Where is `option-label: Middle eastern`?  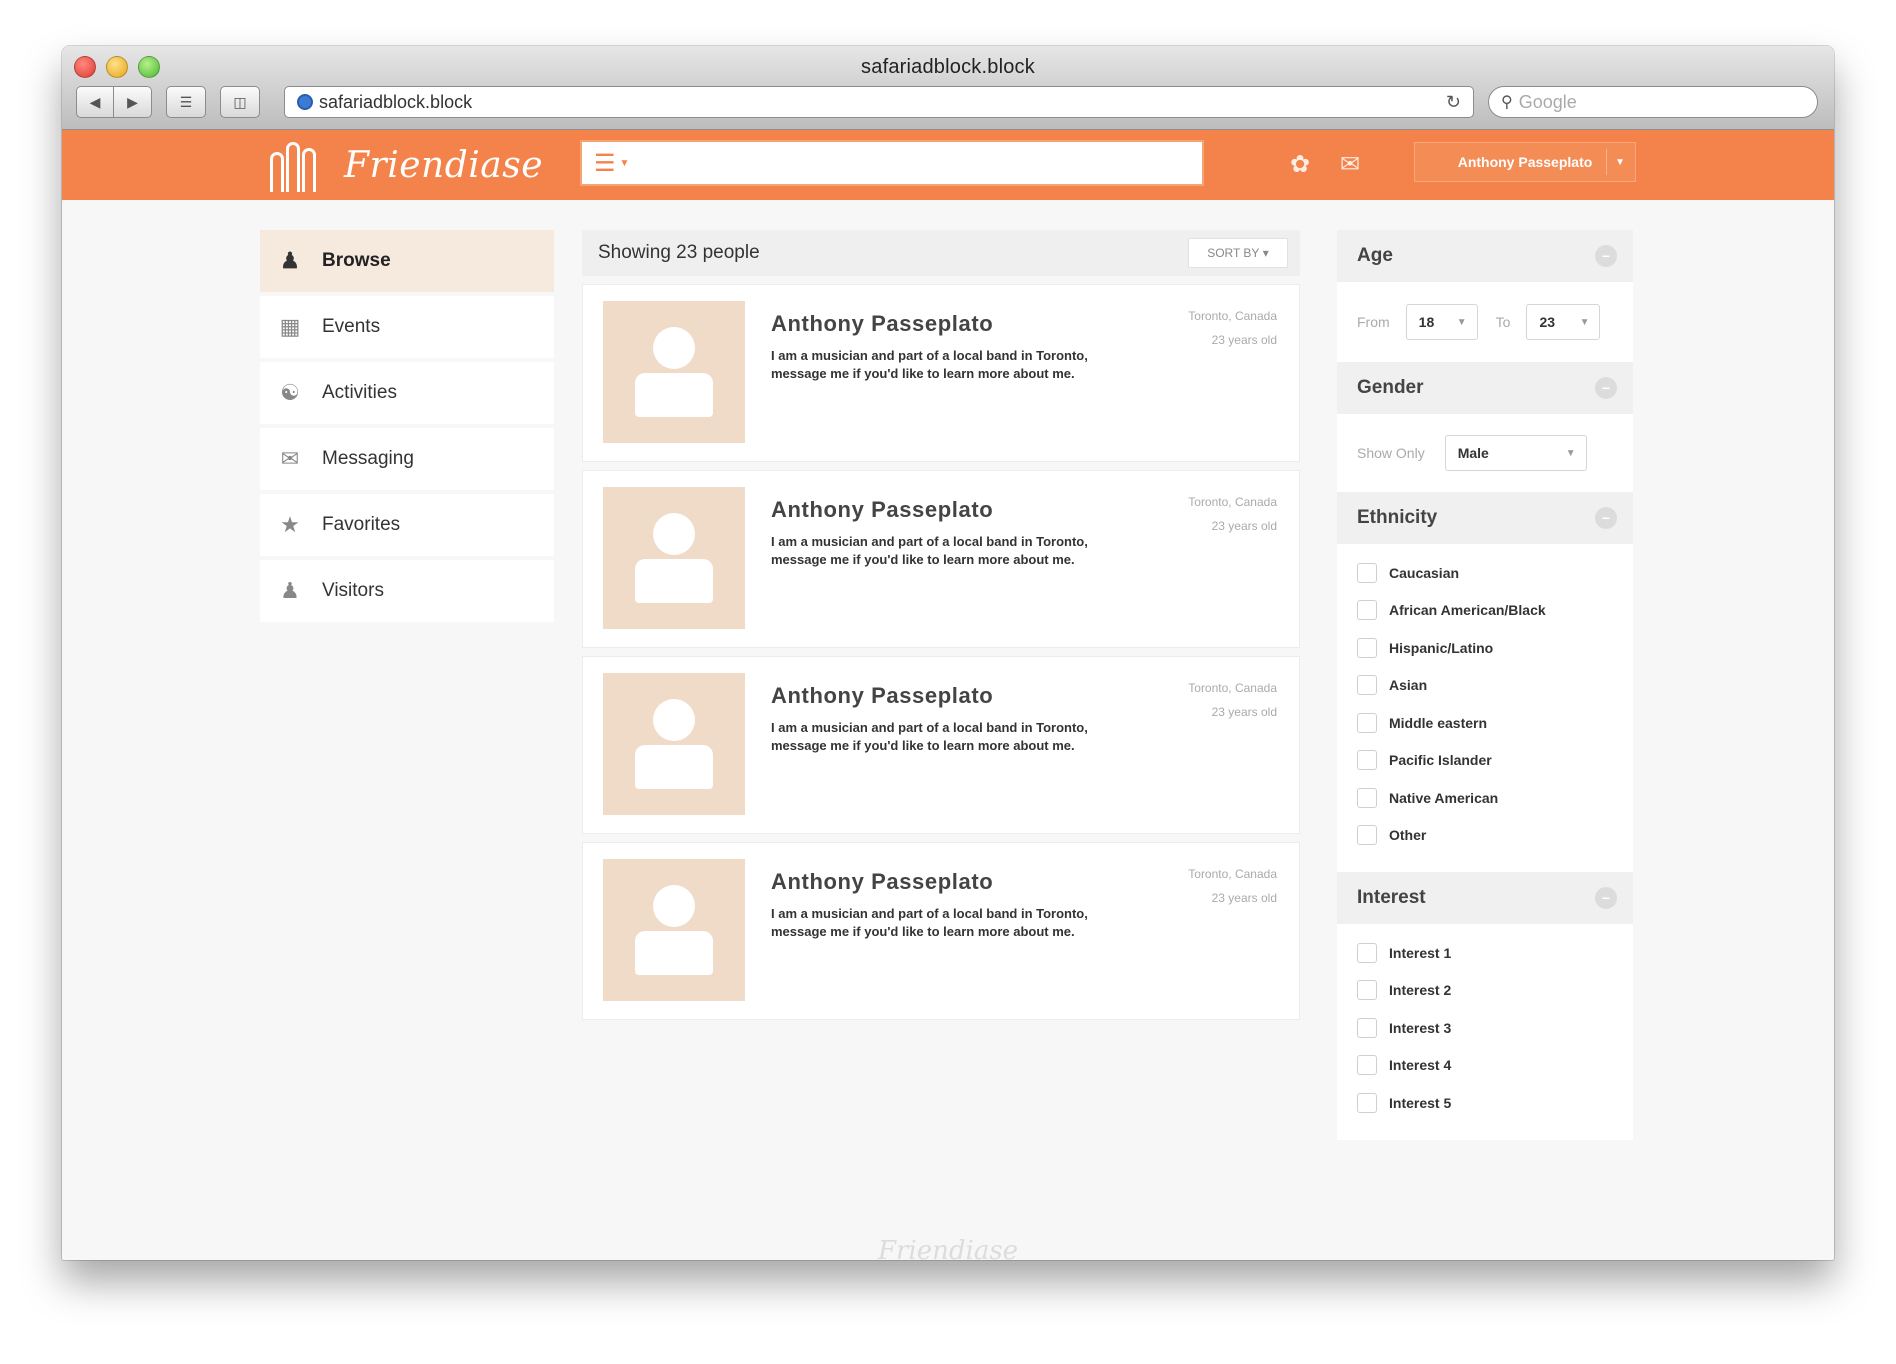 option-label: Middle eastern is located at coordinates (1438, 722).